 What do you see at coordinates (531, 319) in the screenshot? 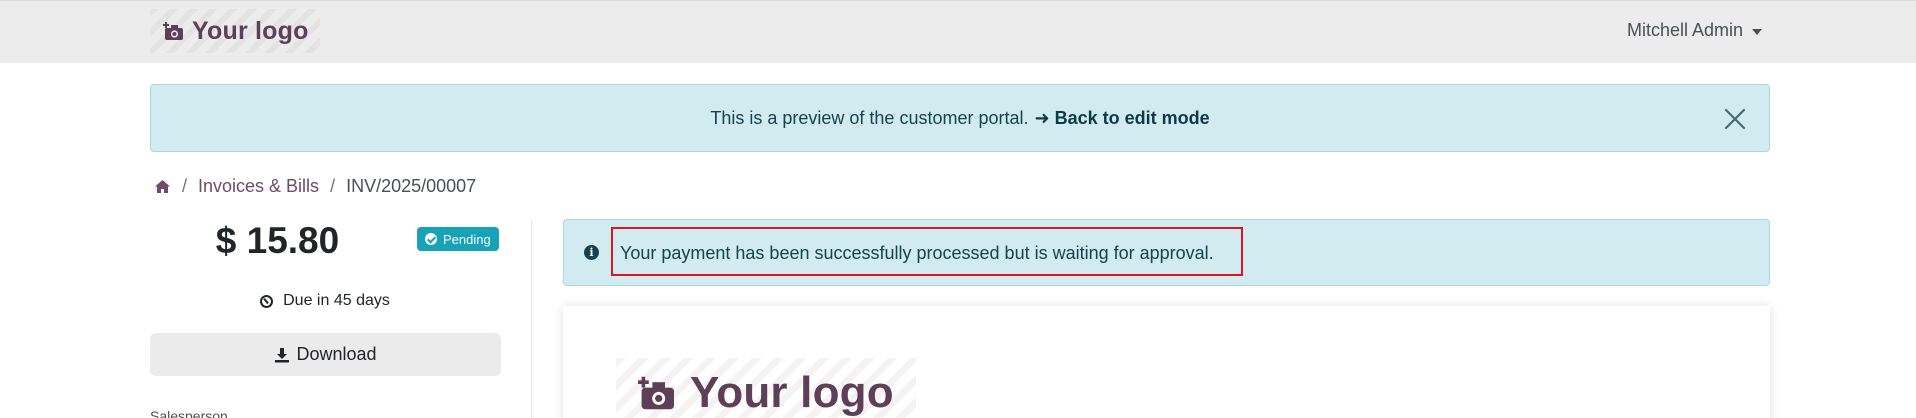
I see `sidebar-divider` at bounding box center [531, 319].